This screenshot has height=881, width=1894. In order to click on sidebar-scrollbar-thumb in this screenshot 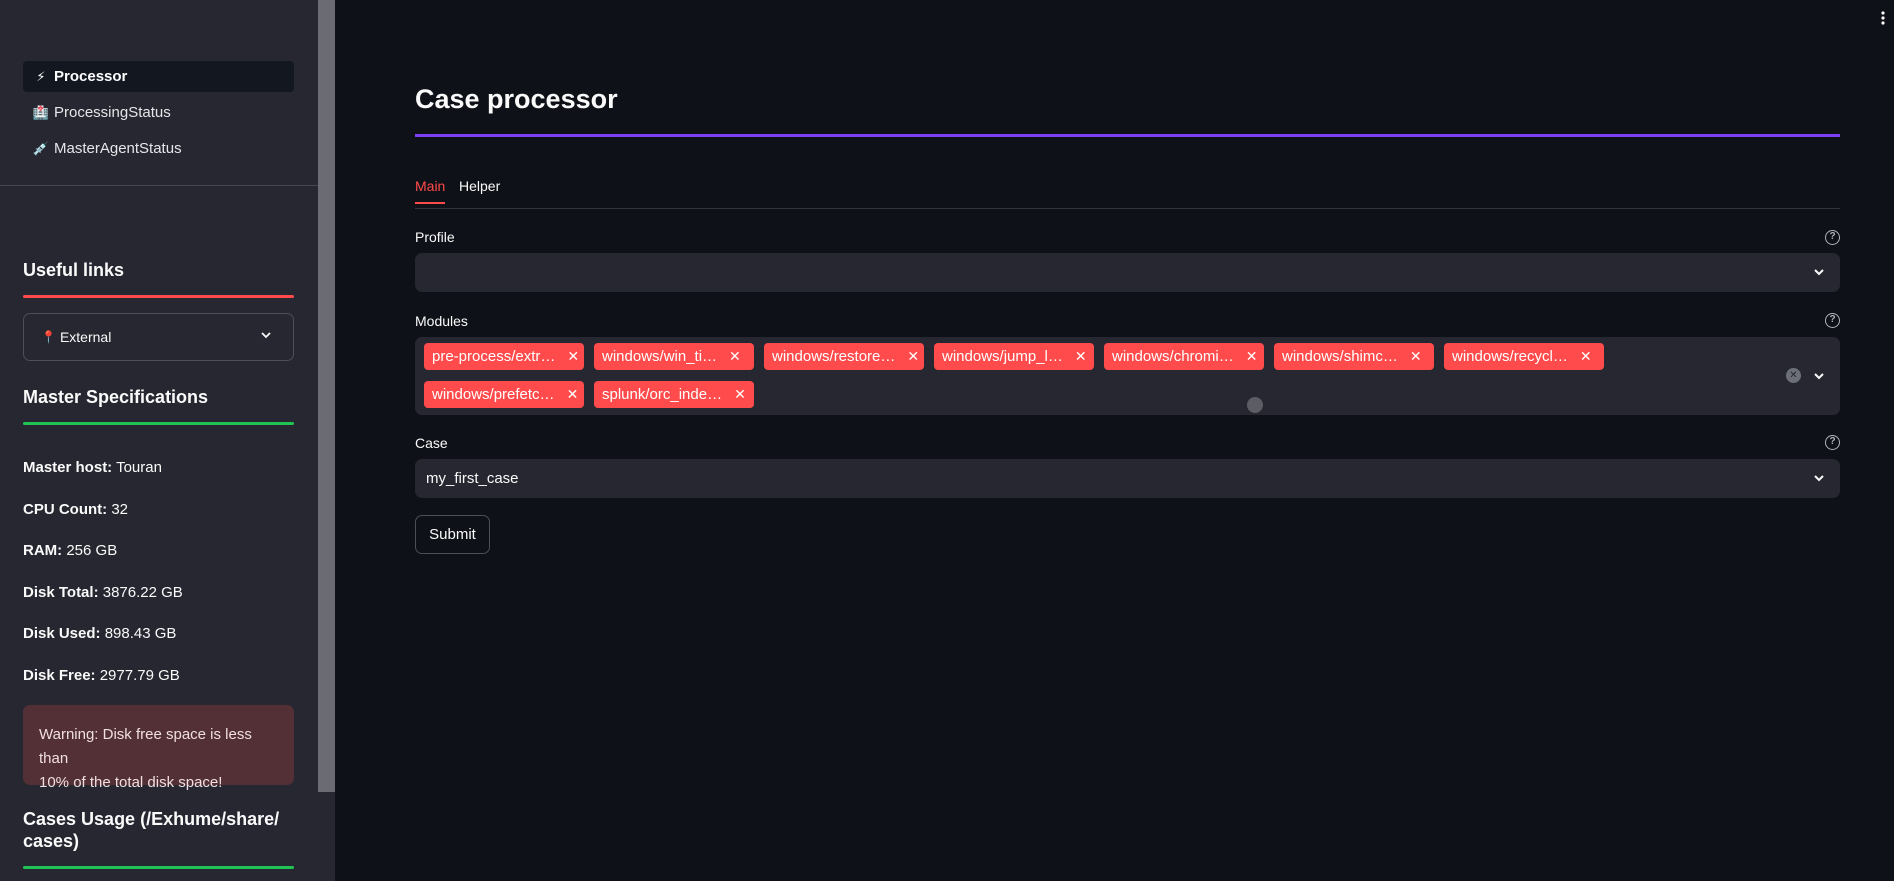, I will do `click(326, 396)`.